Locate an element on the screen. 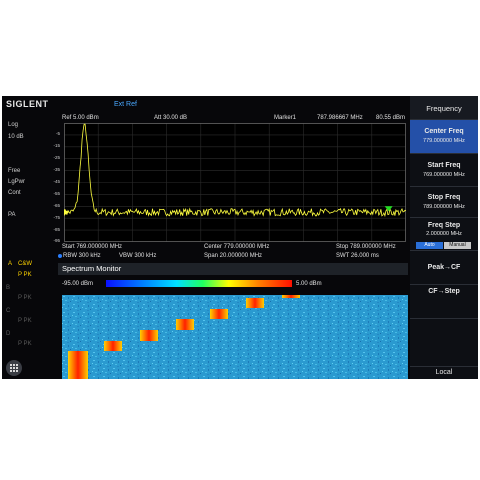  avg-type: LgPwr is located at coordinates (17, 182).